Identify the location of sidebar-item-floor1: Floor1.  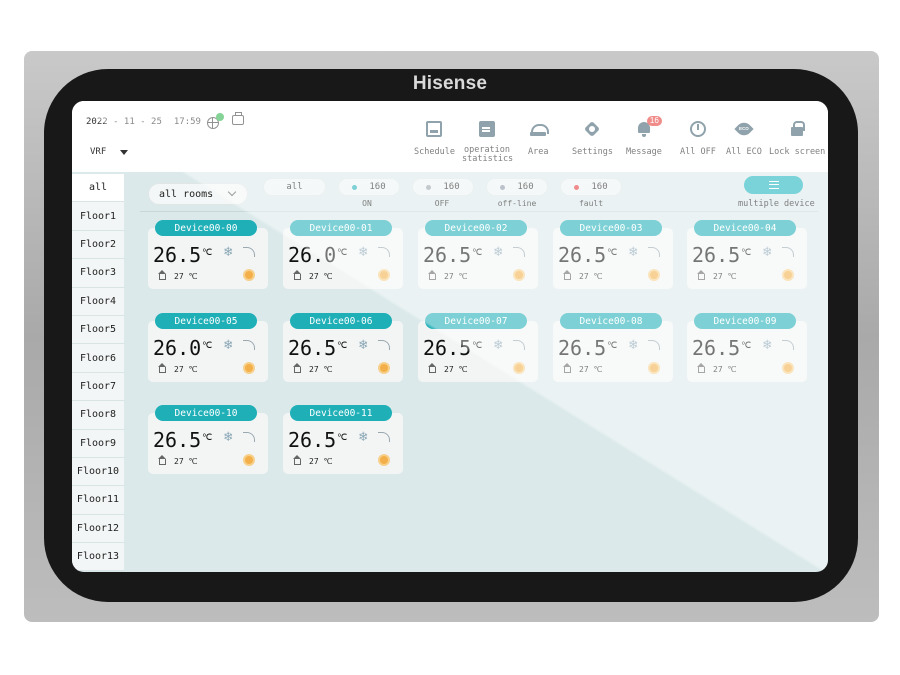
(98, 216).